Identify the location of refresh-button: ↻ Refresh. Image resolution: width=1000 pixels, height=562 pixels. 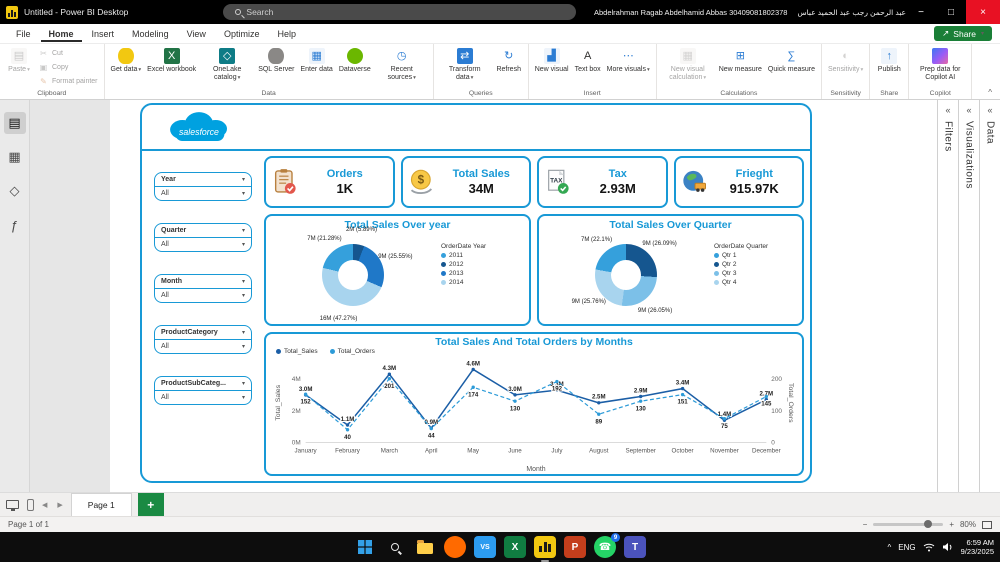
(509, 61).